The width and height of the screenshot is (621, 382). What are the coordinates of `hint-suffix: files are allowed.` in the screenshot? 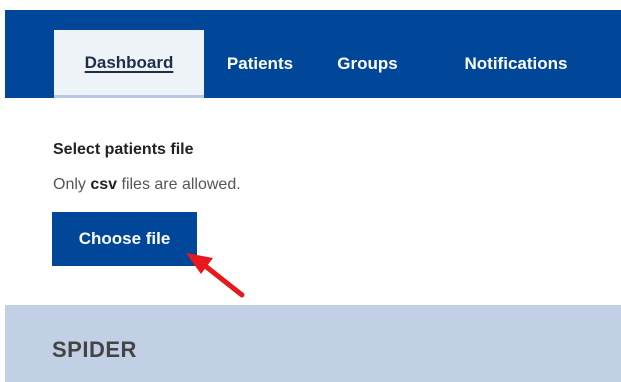 It's located at (179, 184).